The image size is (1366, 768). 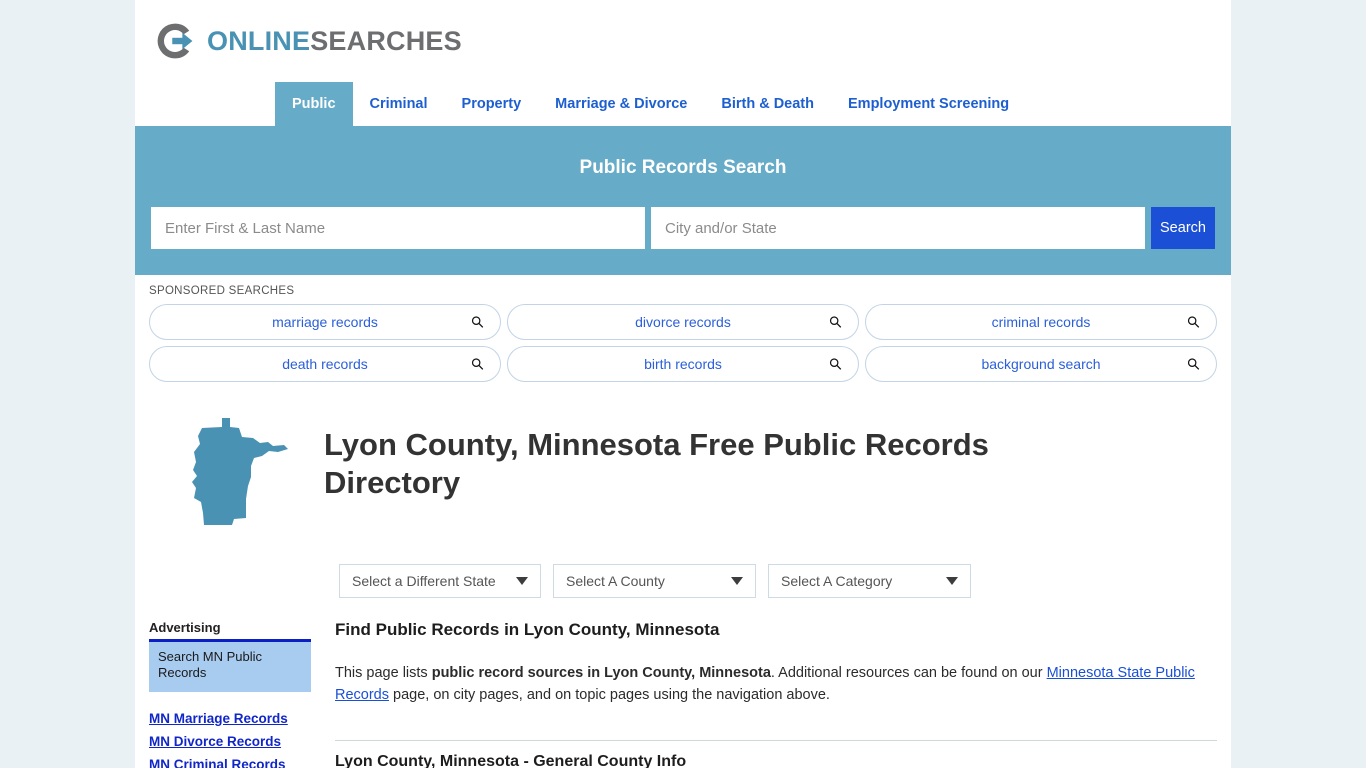 I want to click on select-state-dropdown: Select a Different State, so click(x=440, y=581).